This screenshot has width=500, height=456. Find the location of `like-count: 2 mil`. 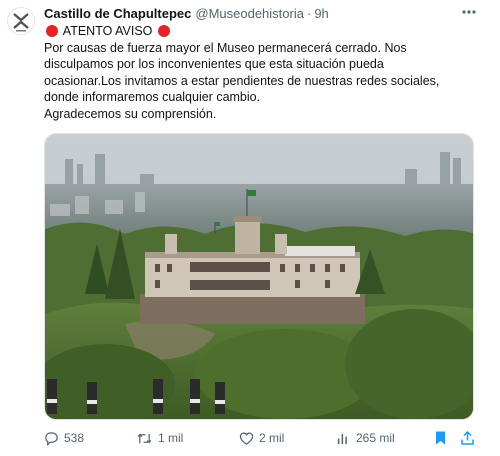

like-count: 2 mil is located at coordinates (272, 438).